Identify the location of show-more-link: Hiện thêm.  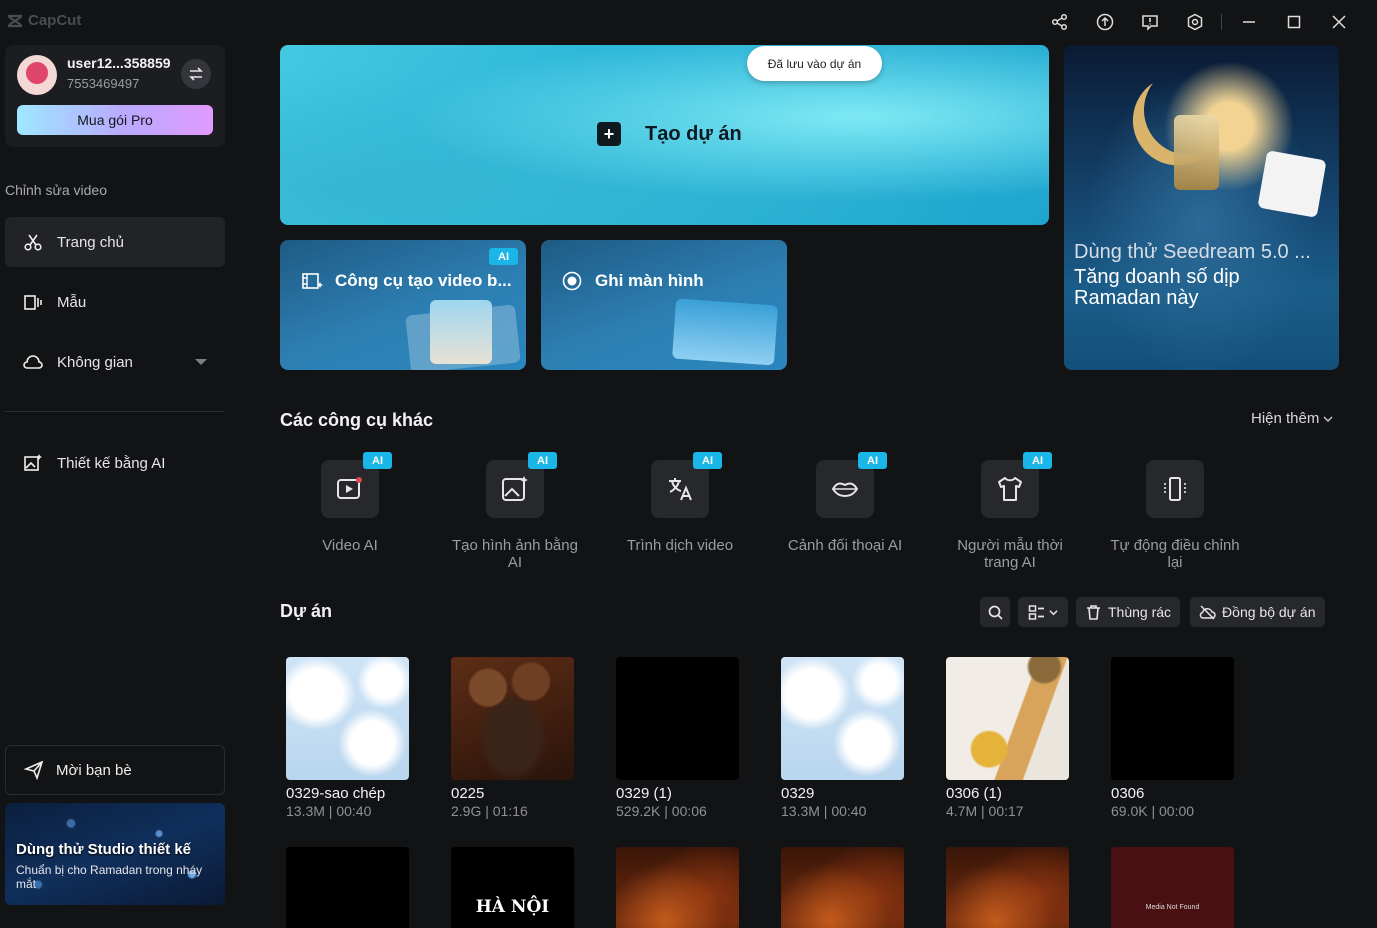
(1292, 418).